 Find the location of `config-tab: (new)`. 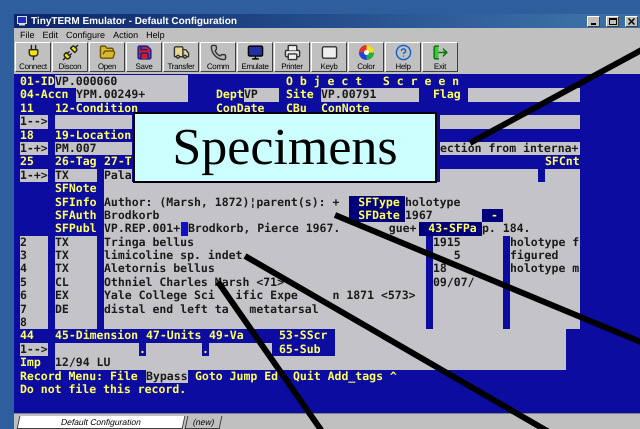

config-tab: (new) is located at coordinates (203, 422).